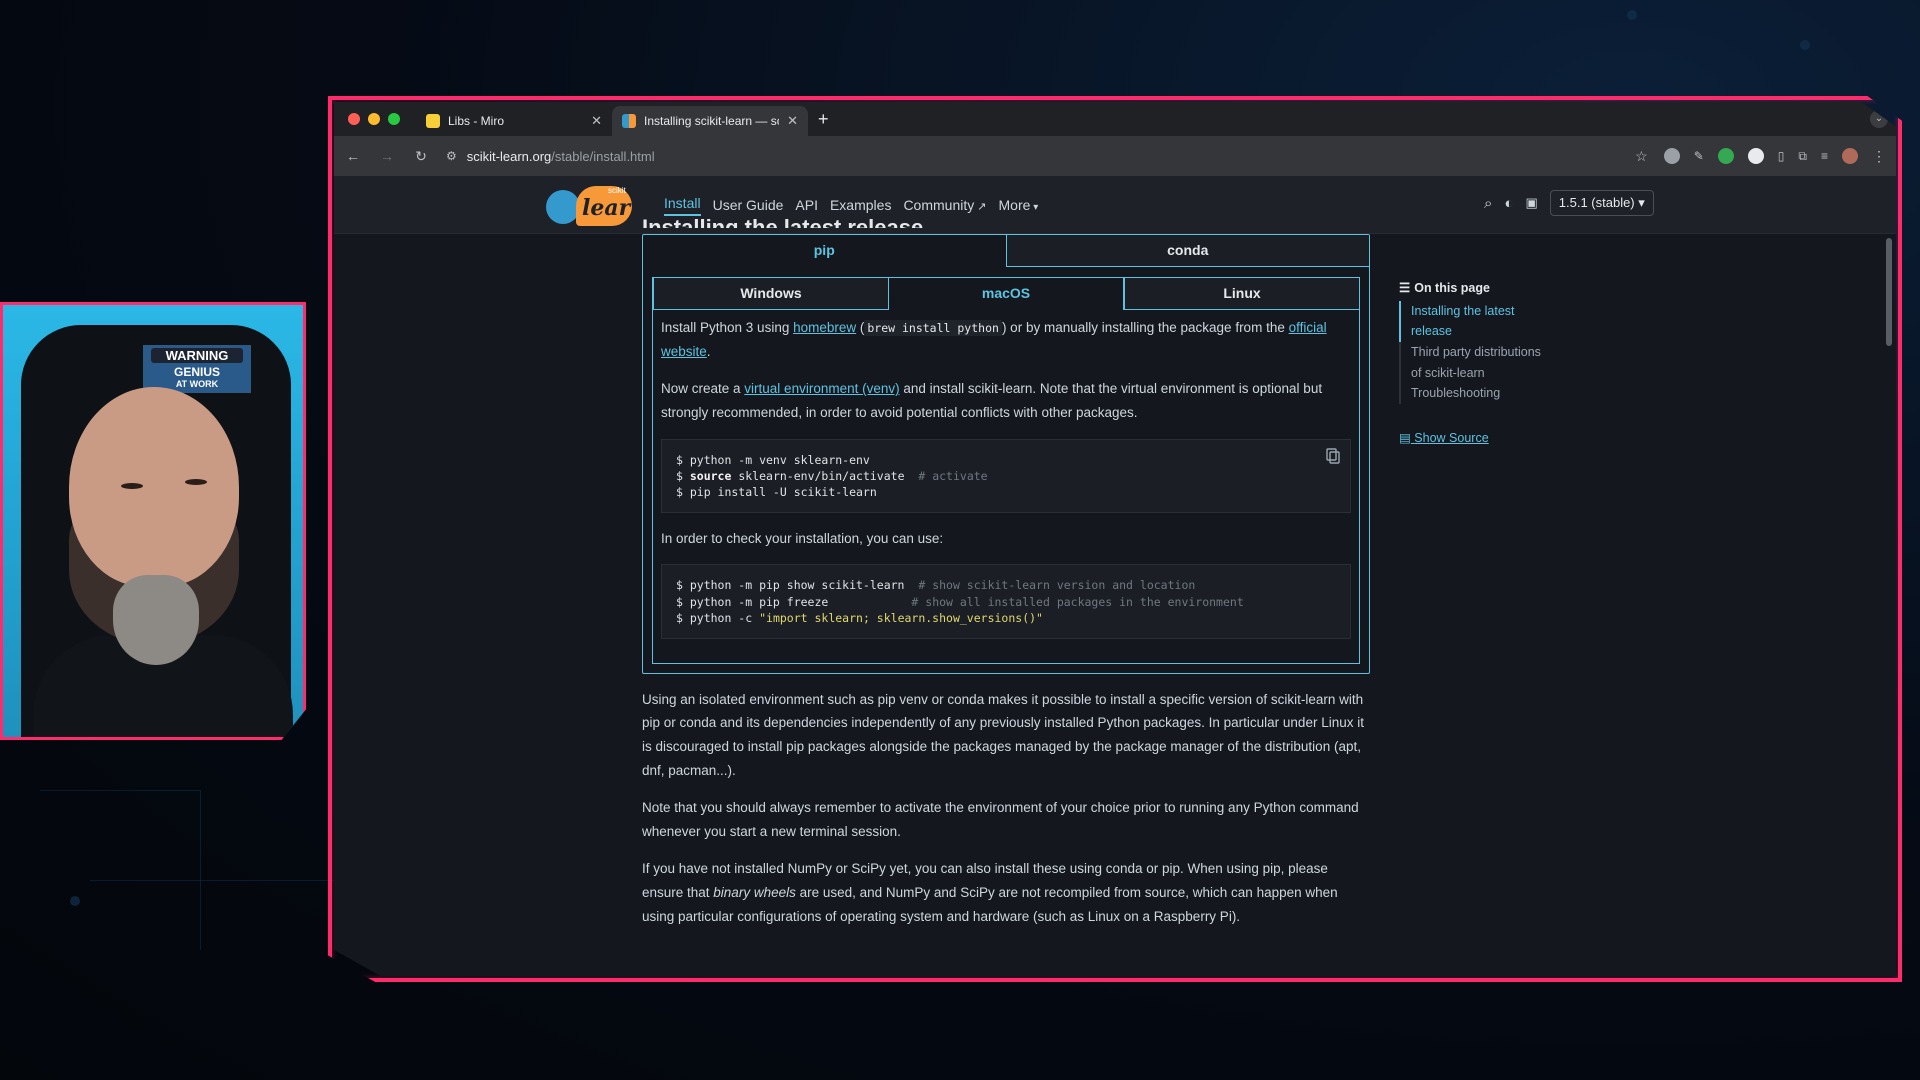 Image resolution: width=1920 pixels, height=1080 pixels. I want to click on os-tab-row: Windows macOS Linux, so click(1006, 294).